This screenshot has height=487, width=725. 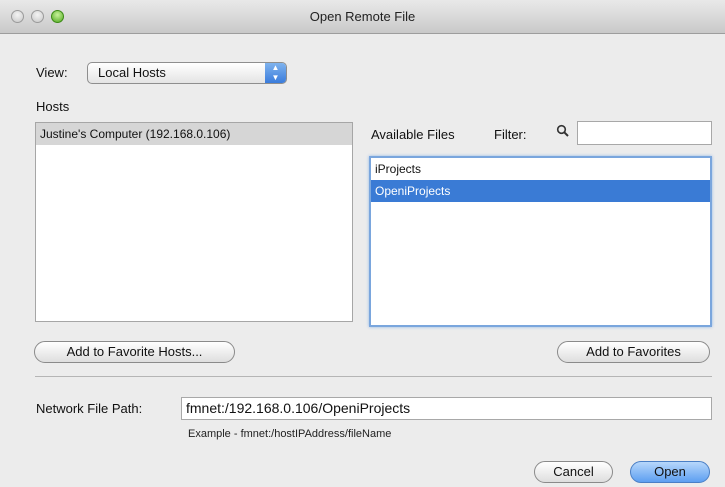 I want to click on search-icon, so click(x=562, y=130).